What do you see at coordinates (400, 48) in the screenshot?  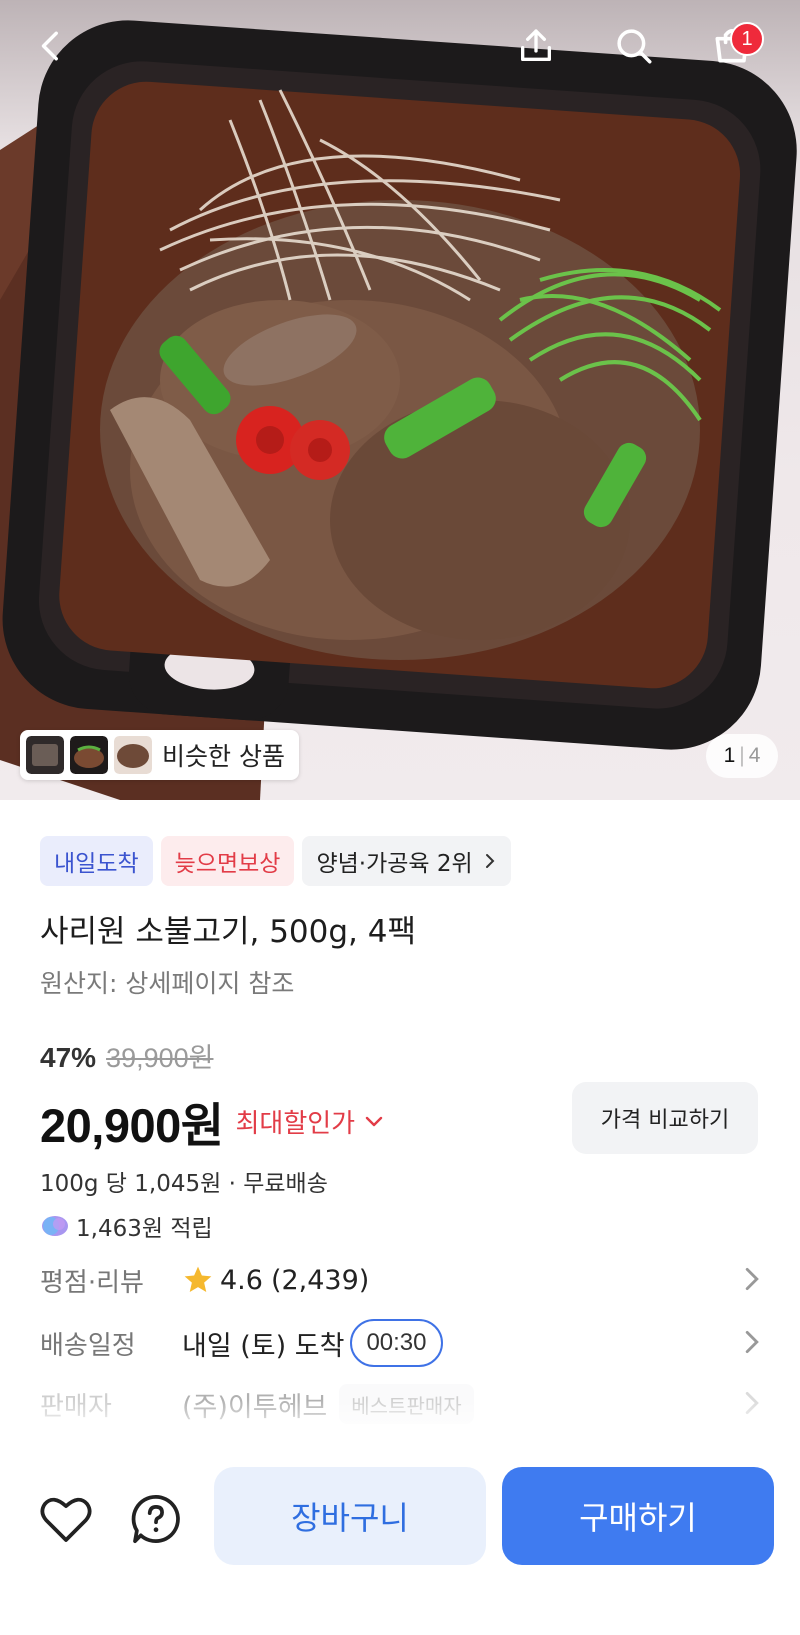 I see `top-navigation-bar: 1` at bounding box center [400, 48].